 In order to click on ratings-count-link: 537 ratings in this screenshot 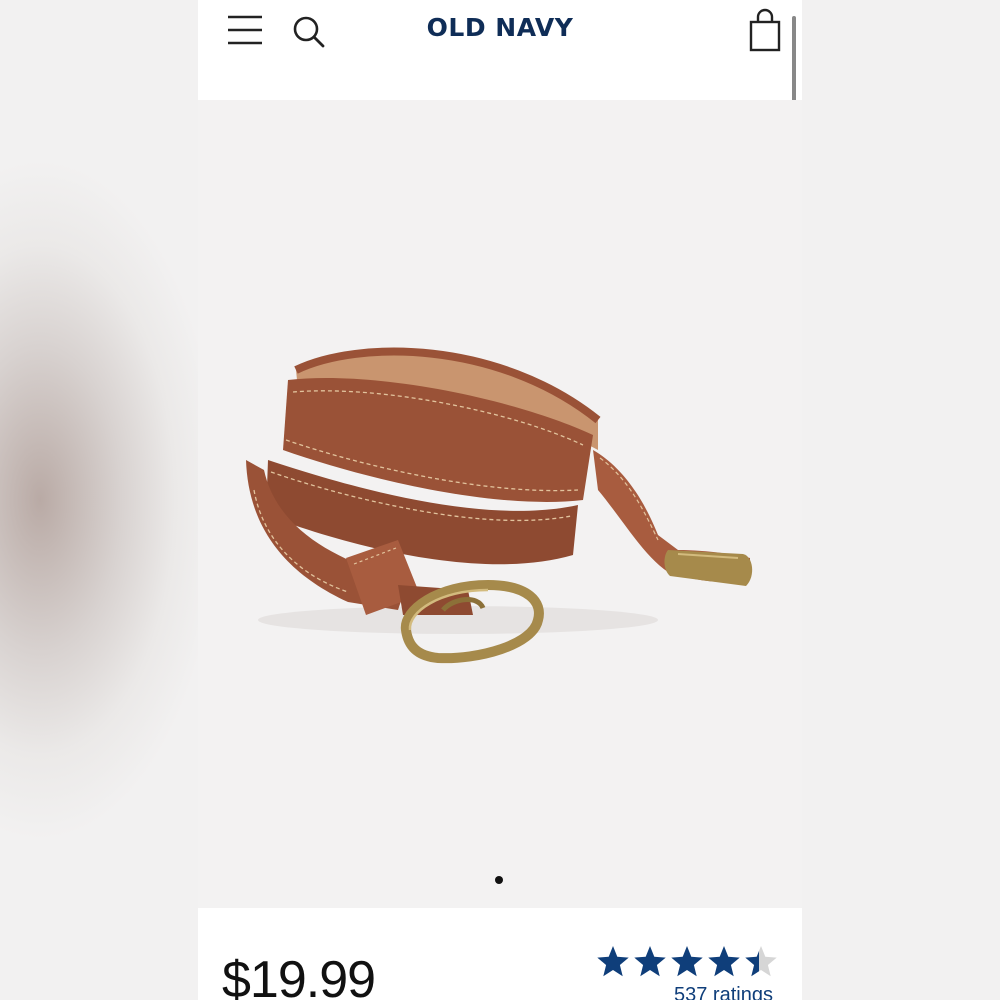, I will do `click(723, 992)`.